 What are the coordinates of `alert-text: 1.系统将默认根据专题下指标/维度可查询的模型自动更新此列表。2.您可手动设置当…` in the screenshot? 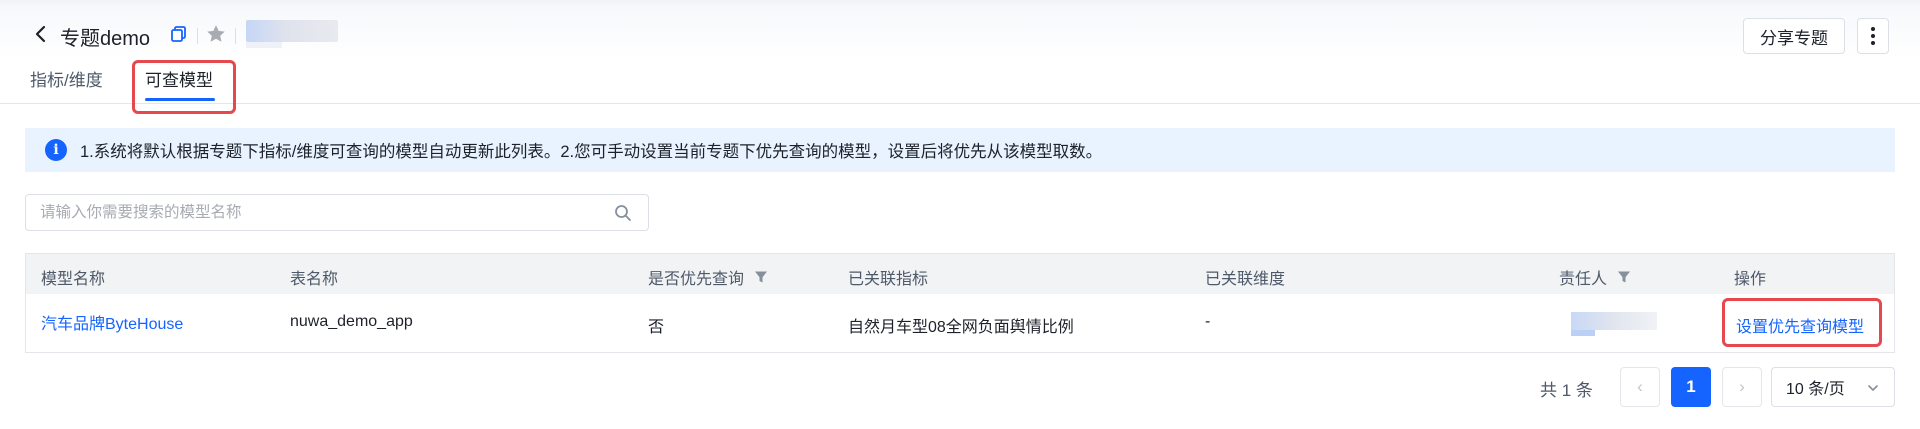 It's located at (591, 152).